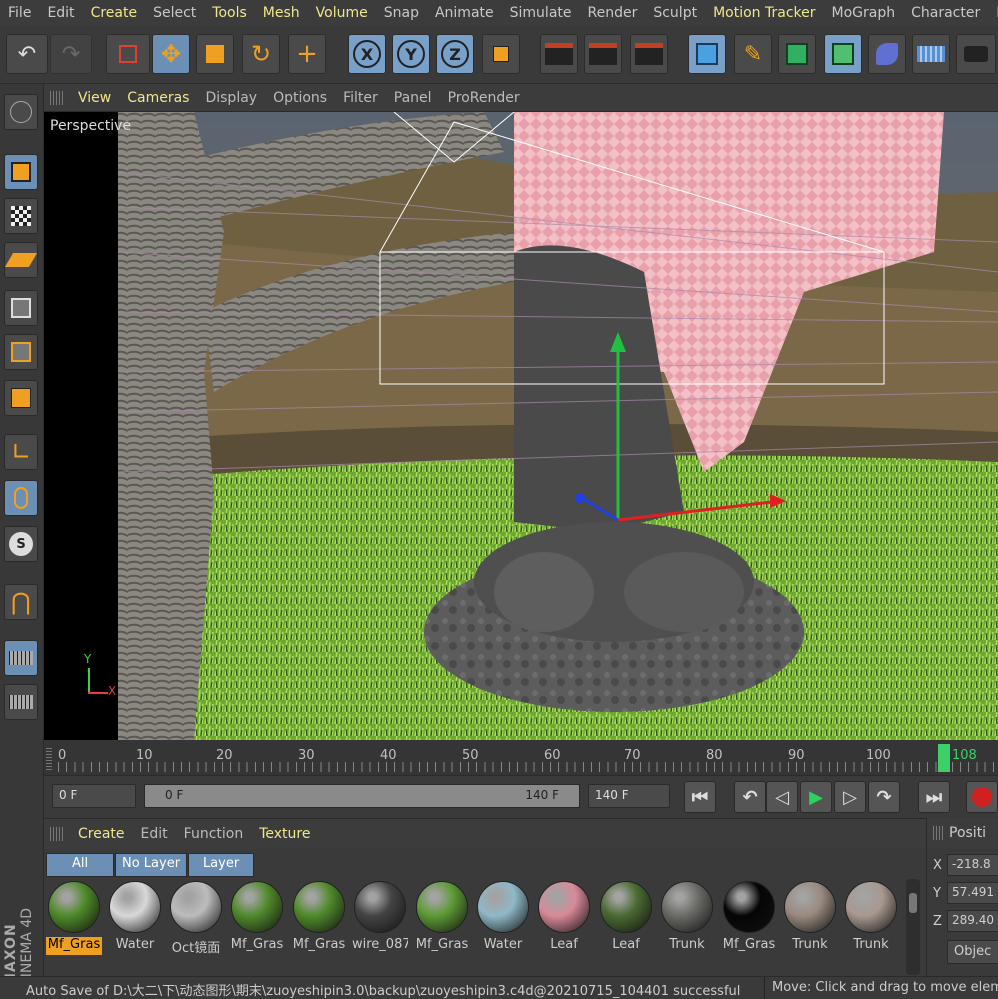 This screenshot has height=999, width=998. Describe the element at coordinates (21, 658) in the screenshot. I see `lock-workplane-button` at that location.